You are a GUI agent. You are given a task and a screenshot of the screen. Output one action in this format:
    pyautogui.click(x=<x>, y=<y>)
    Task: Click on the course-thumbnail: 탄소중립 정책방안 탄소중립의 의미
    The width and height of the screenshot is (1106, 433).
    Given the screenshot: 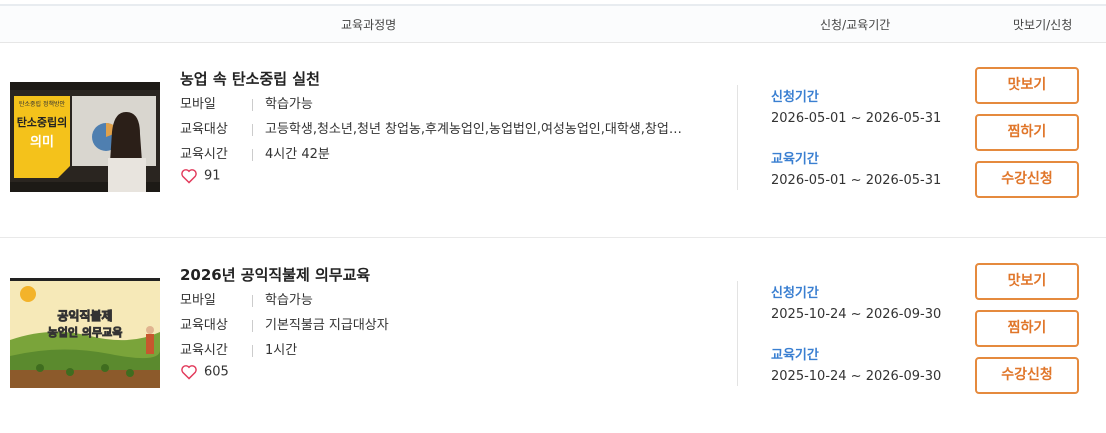 What is the action you would take?
    pyautogui.click(x=85, y=137)
    